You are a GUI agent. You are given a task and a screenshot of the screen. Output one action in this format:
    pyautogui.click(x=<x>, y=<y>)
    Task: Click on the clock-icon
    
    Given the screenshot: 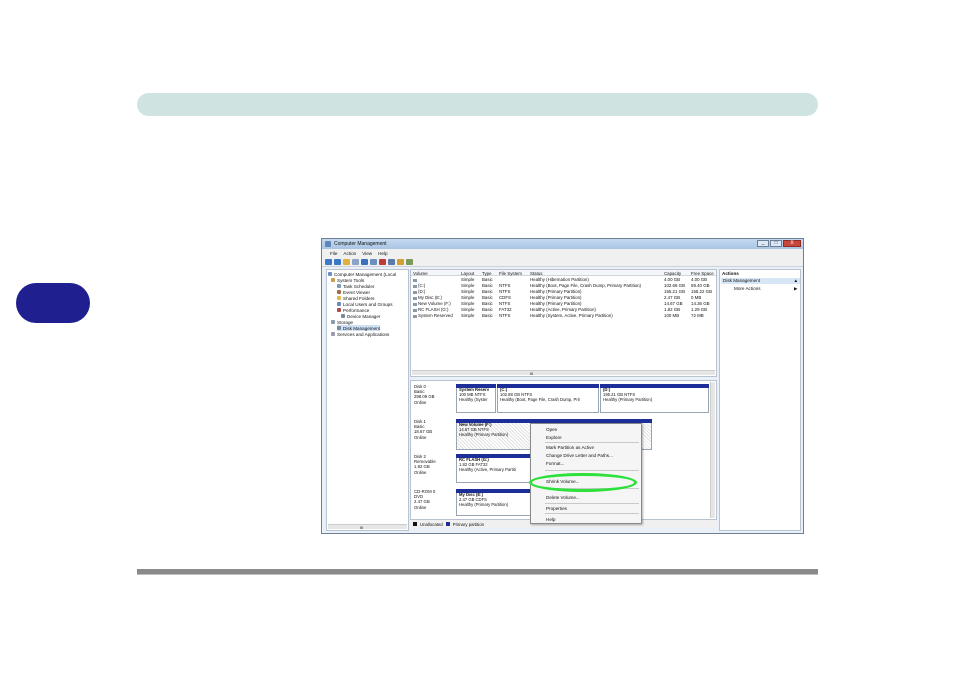 What is the action you would take?
    pyautogui.click(x=339, y=286)
    